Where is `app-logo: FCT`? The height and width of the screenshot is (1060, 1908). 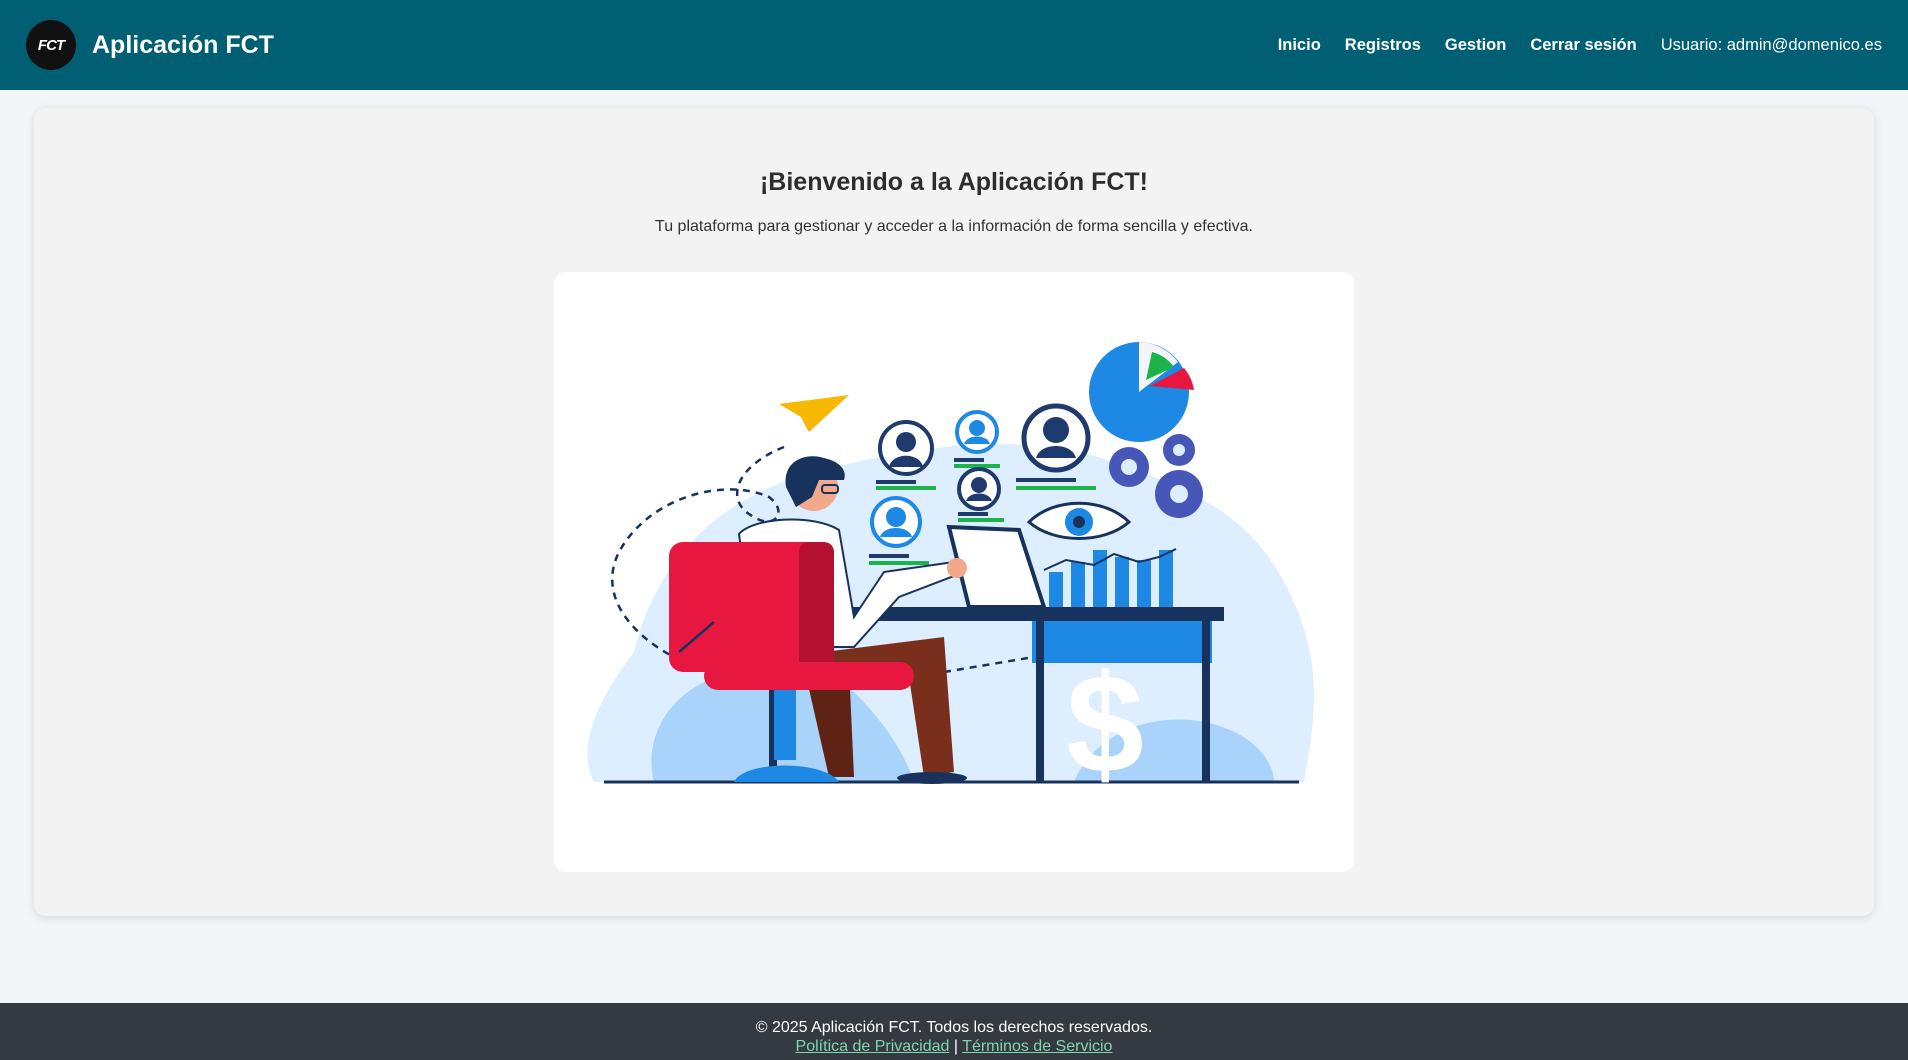 app-logo: FCT is located at coordinates (51, 45).